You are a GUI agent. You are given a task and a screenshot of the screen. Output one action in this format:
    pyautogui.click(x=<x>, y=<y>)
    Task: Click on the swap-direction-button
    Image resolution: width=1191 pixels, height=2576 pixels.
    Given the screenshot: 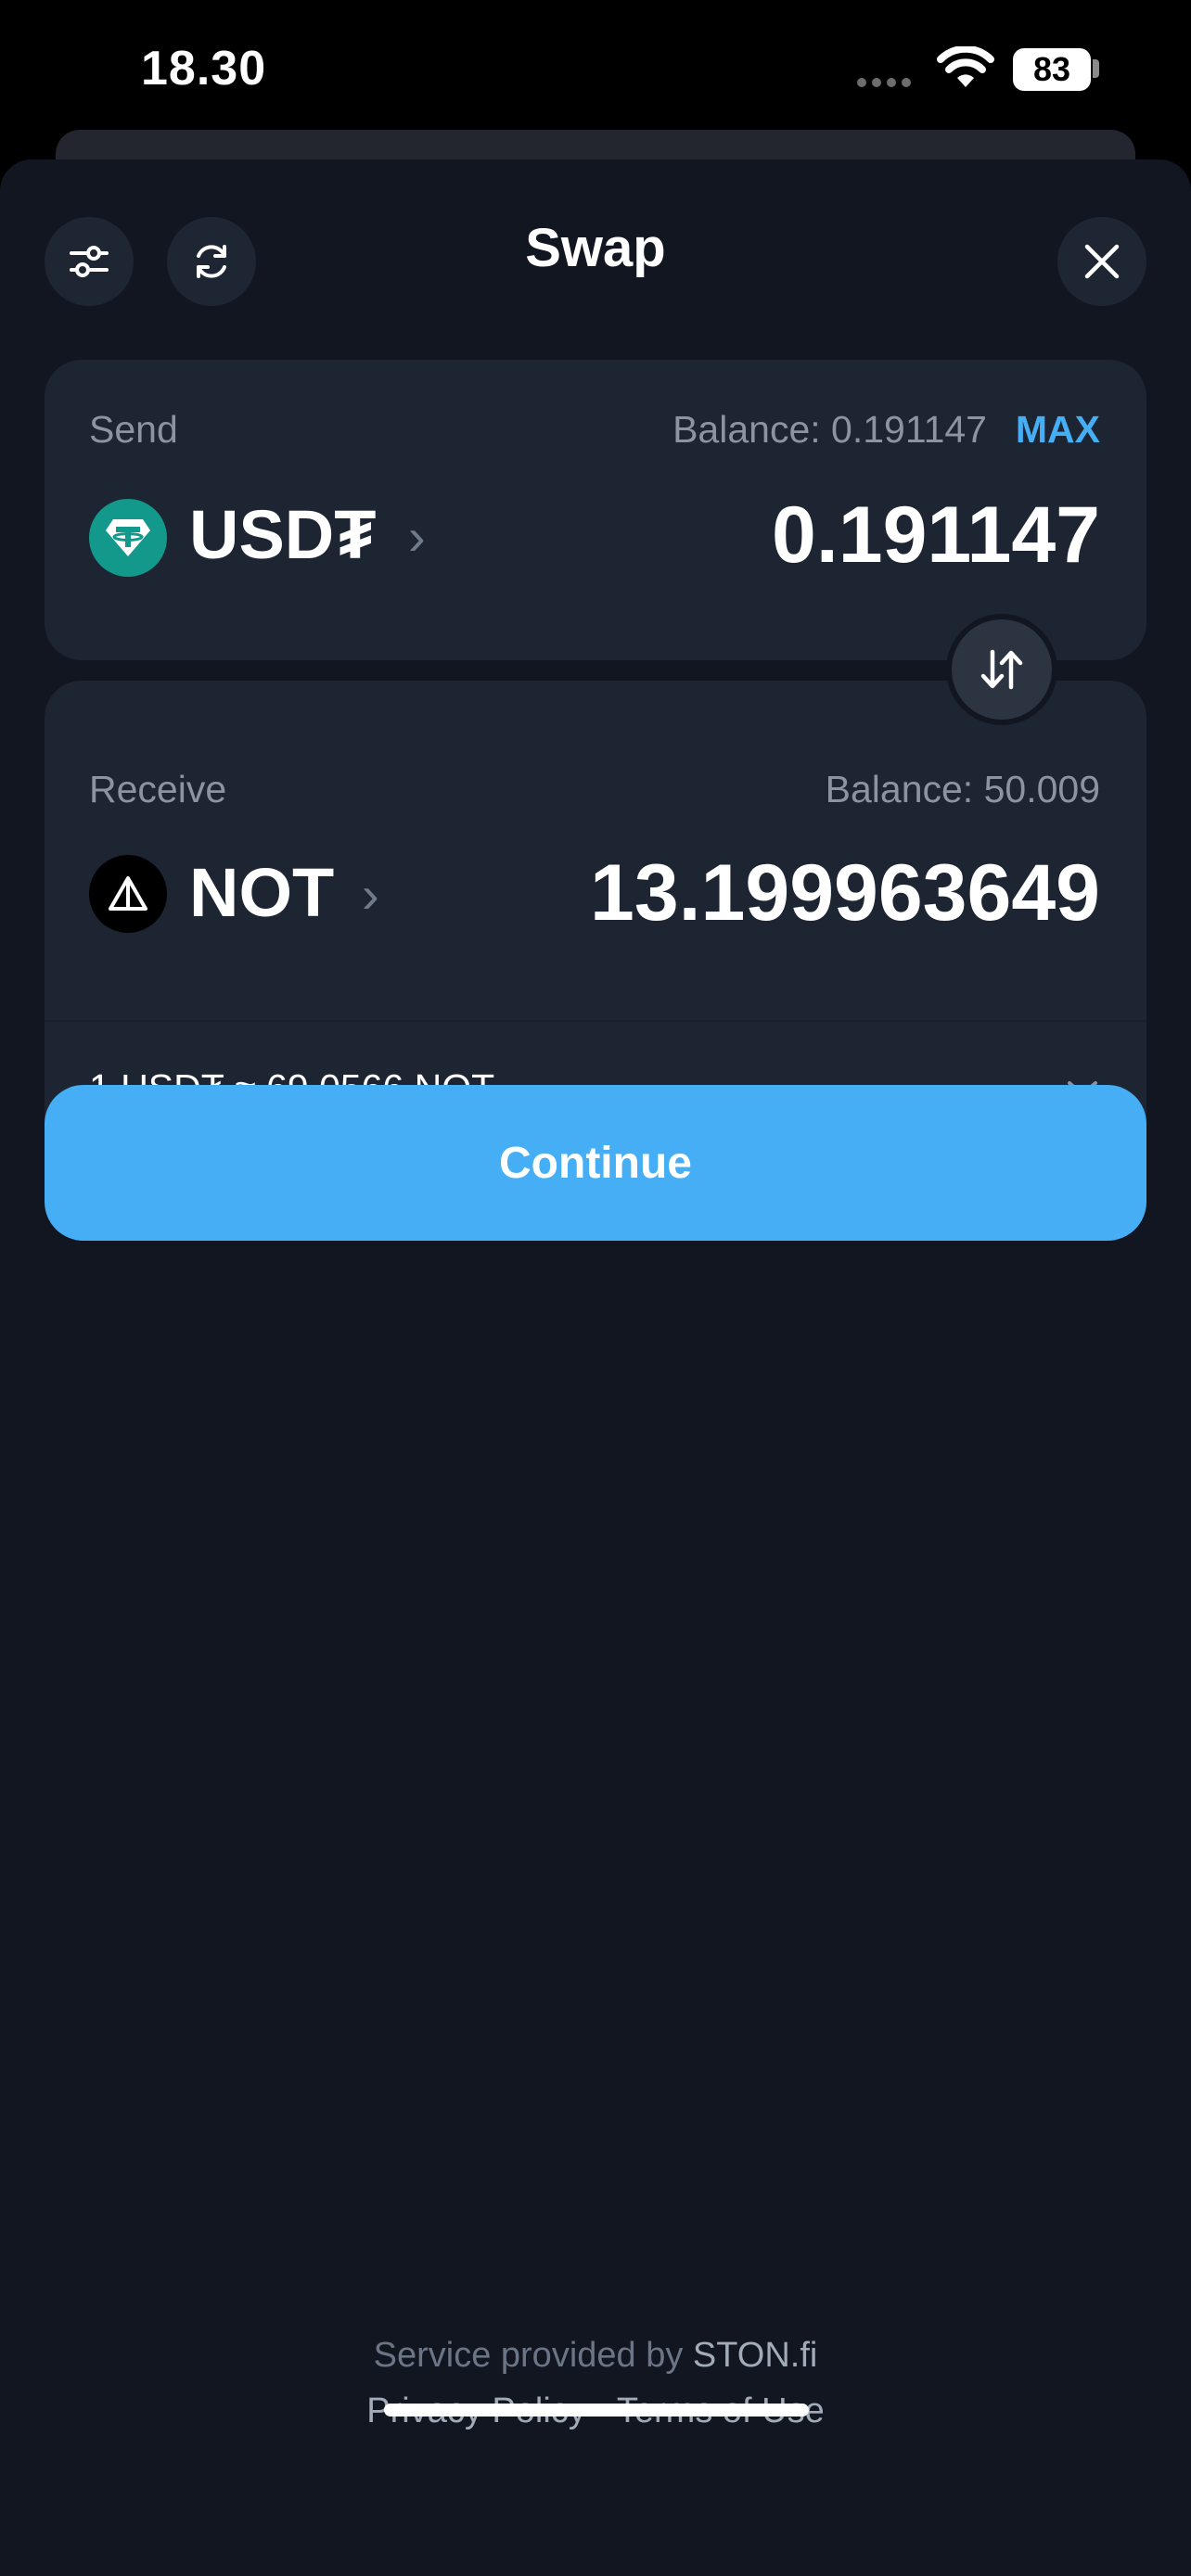 What is the action you would take?
    pyautogui.click(x=1001, y=669)
    